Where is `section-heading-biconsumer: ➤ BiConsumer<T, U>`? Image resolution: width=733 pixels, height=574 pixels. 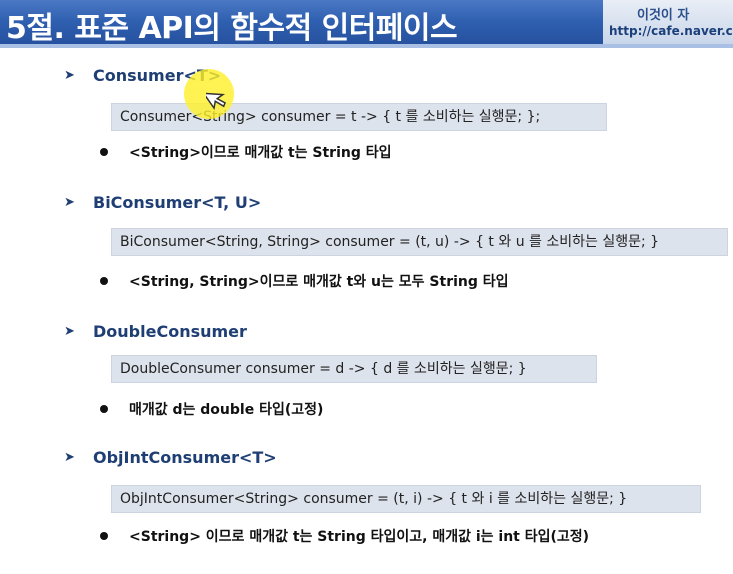
section-heading-biconsumer: ➤ BiConsumer<T, U> is located at coordinates (162, 202).